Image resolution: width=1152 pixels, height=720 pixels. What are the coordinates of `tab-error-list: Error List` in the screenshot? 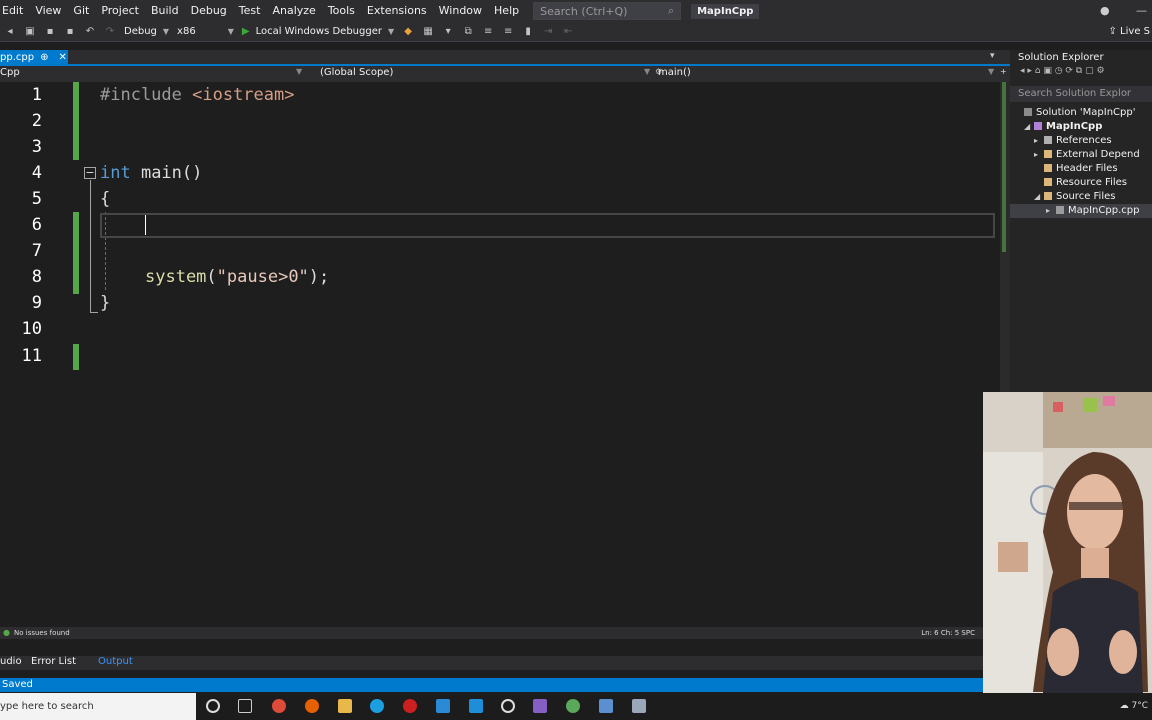 It's located at (53, 661).